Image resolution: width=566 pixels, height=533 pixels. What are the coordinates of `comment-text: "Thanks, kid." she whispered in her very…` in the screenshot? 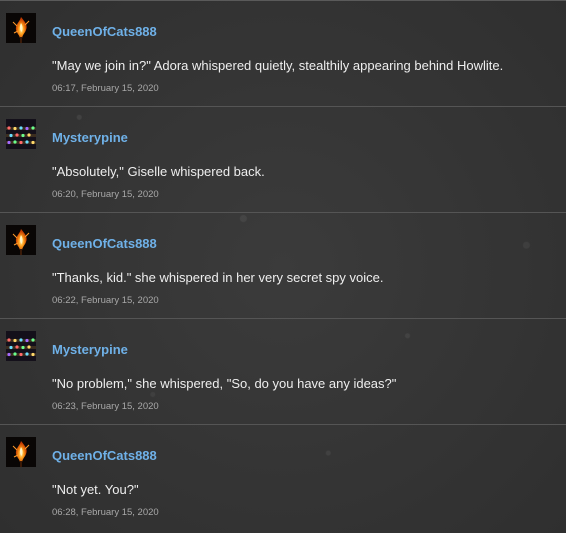 It's located at (218, 277).